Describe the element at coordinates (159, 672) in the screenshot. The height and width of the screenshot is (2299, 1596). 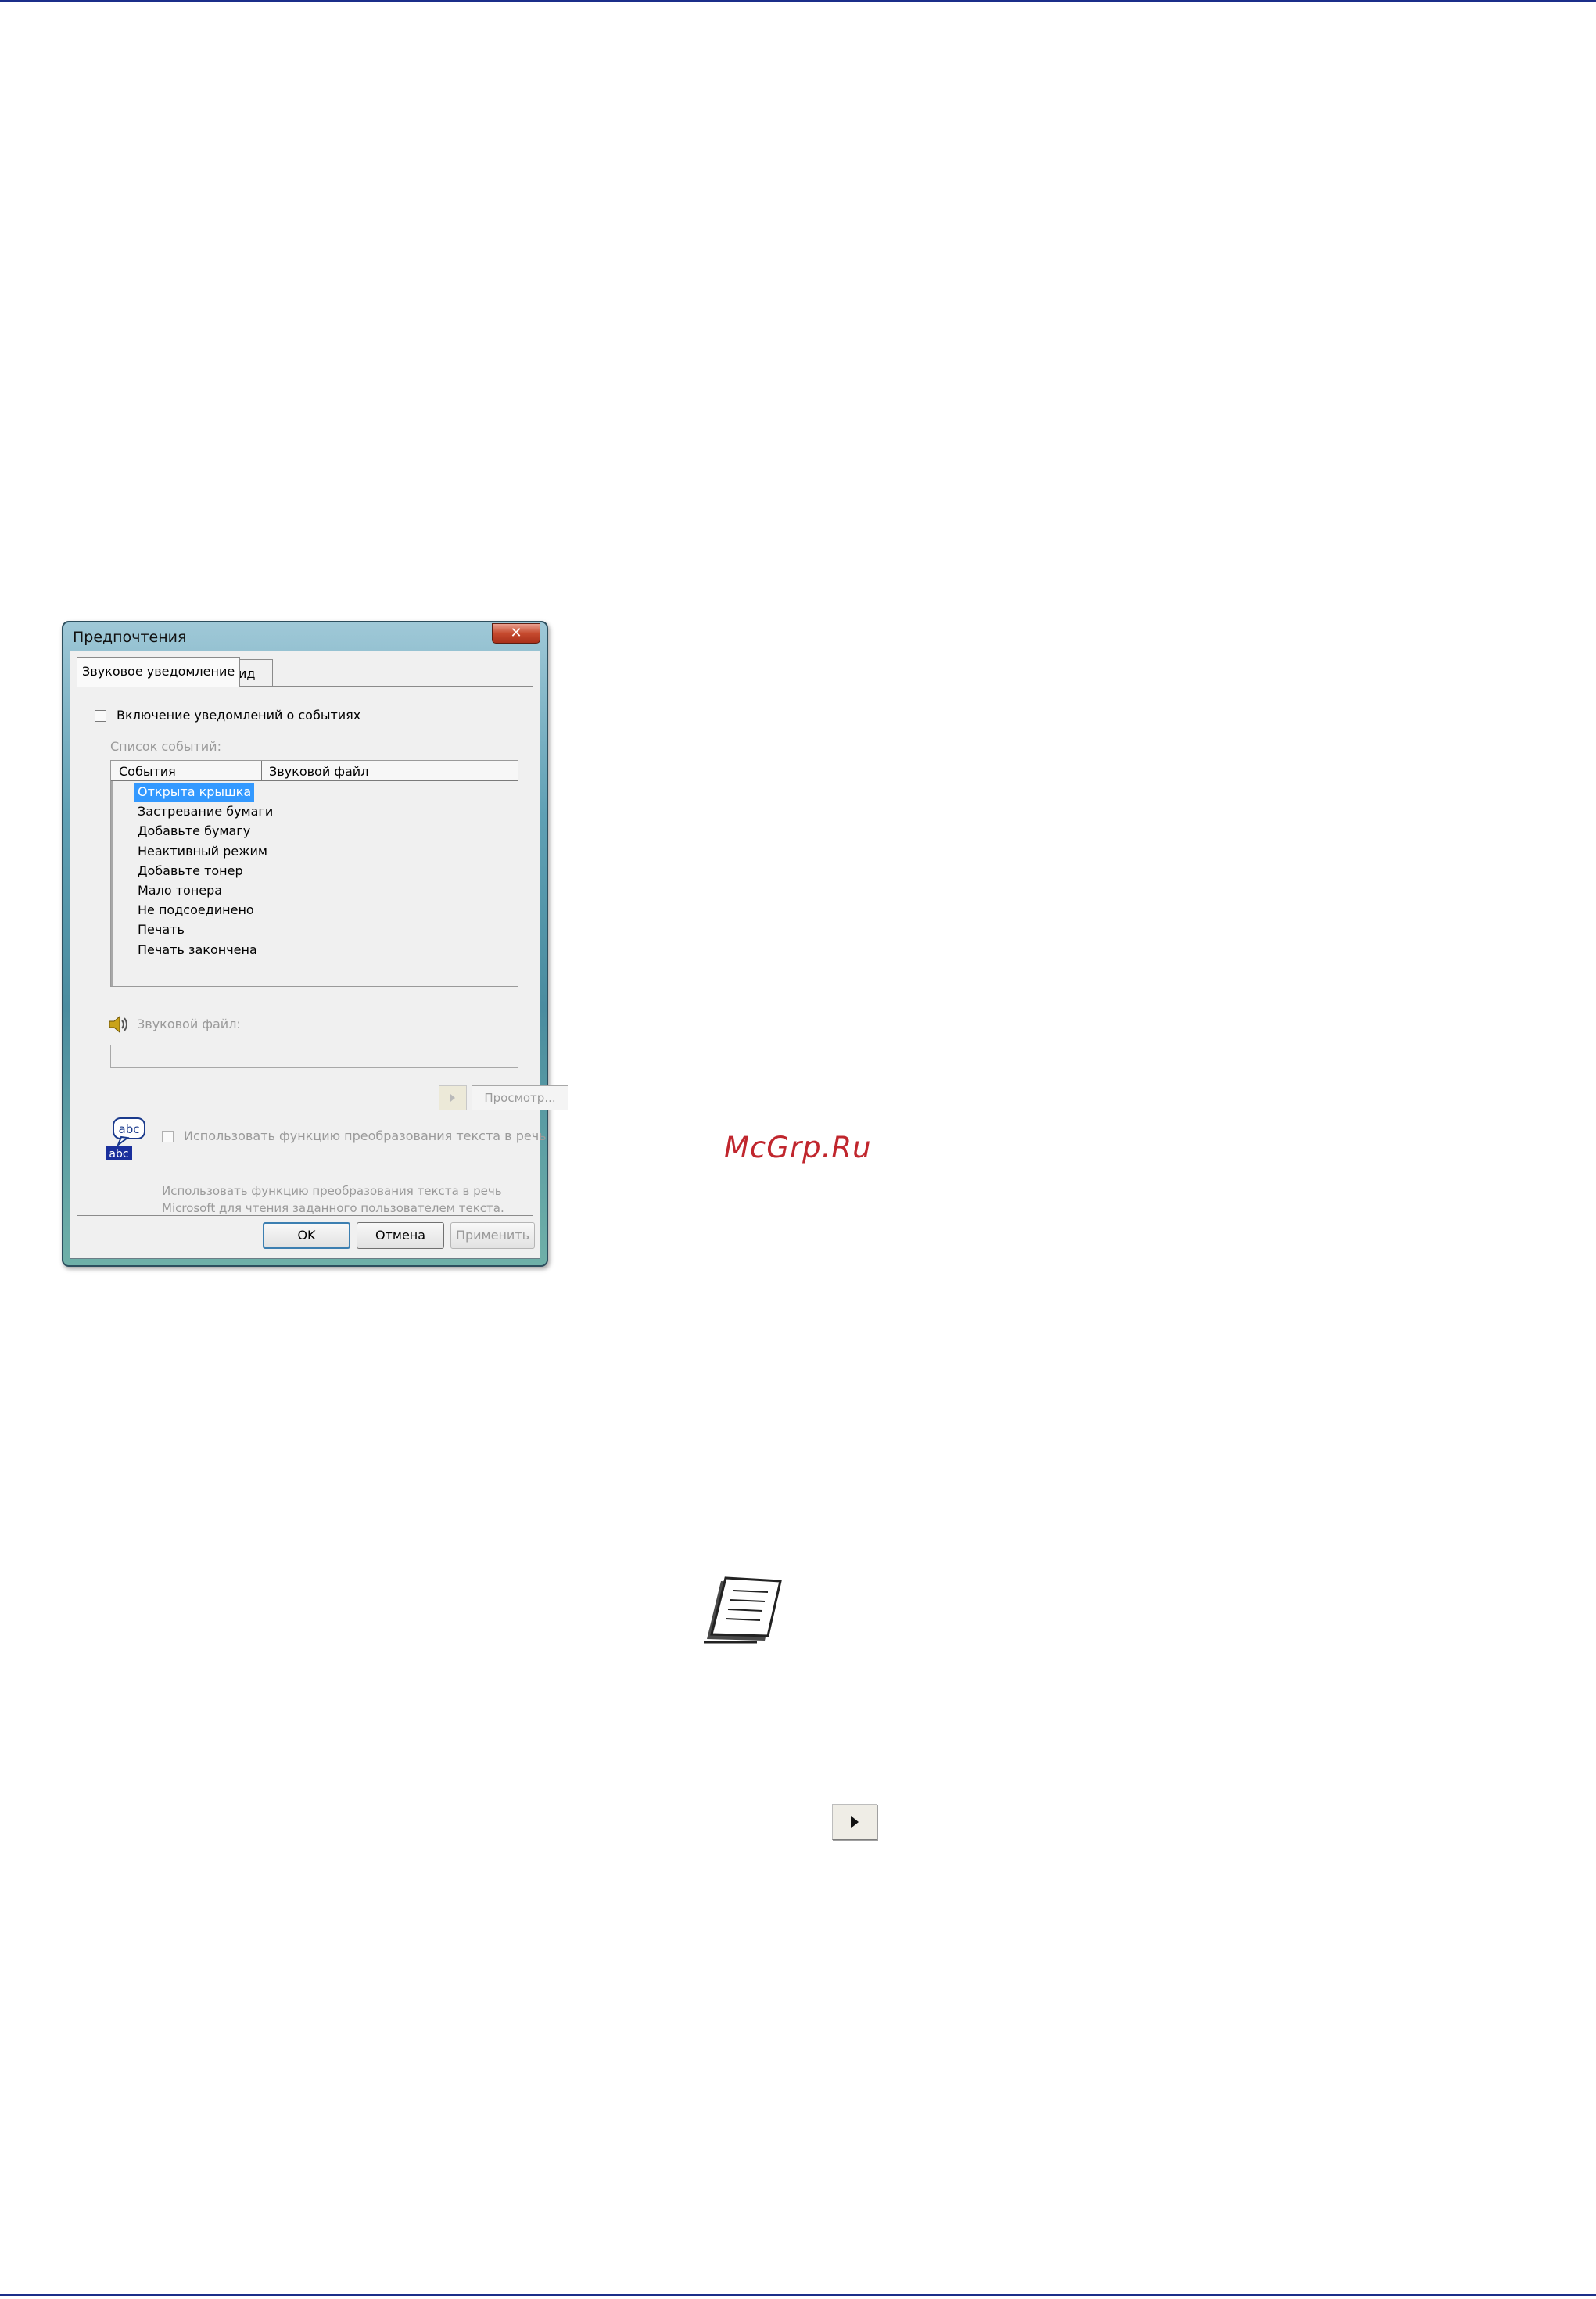
I see `tab-sound-notification: Звуковое уведомление` at that location.